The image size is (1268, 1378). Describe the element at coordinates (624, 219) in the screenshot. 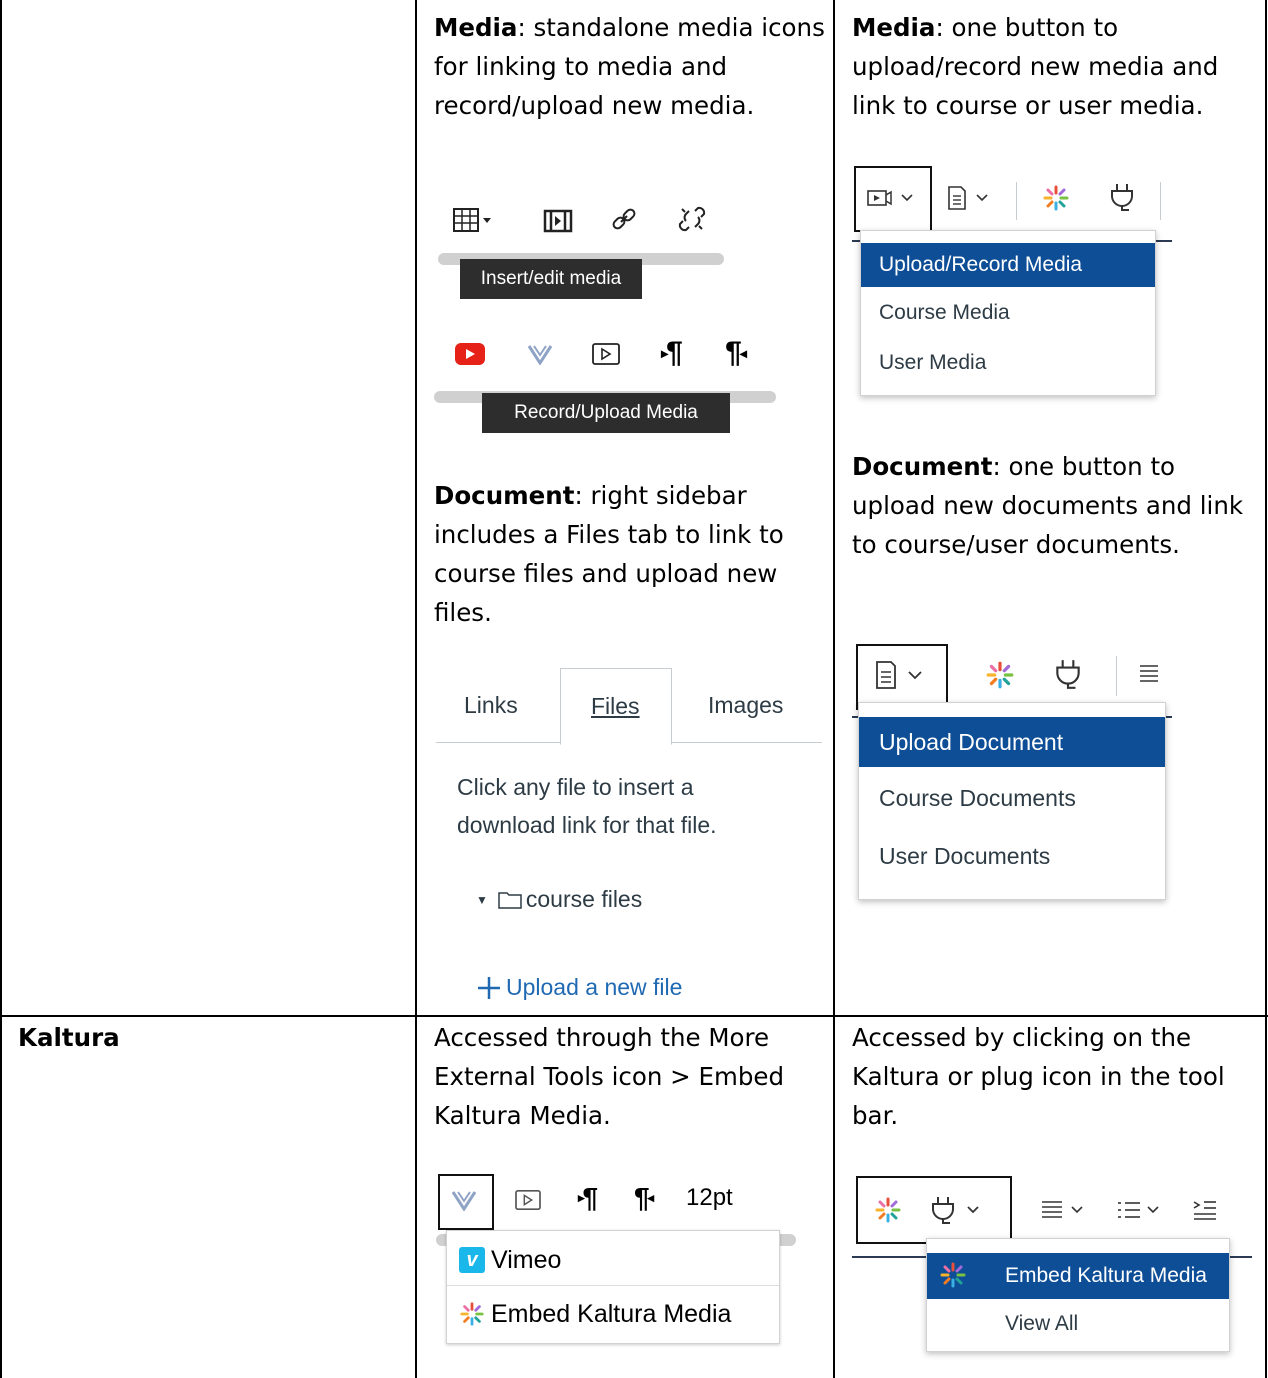

I see `link-icon` at that location.